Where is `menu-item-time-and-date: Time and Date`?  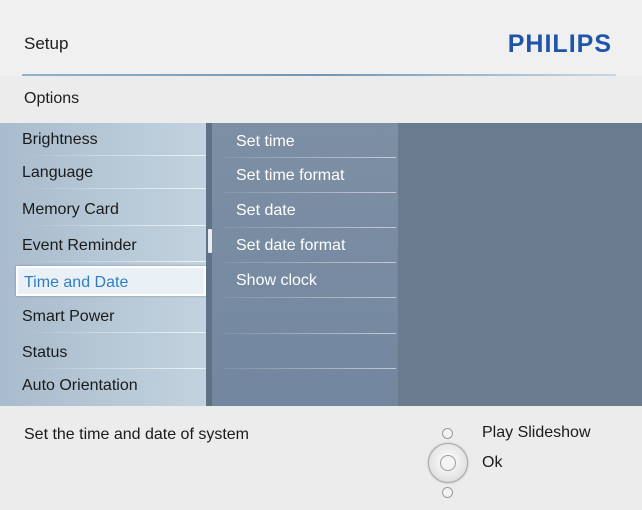
menu-item-time-and-date: Time and Date is located at coordinates (111, 281).